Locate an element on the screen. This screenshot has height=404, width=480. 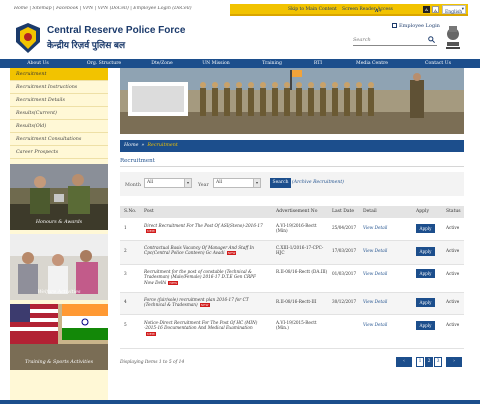
link-vpn: VPN is located at coordinates (88, 8).